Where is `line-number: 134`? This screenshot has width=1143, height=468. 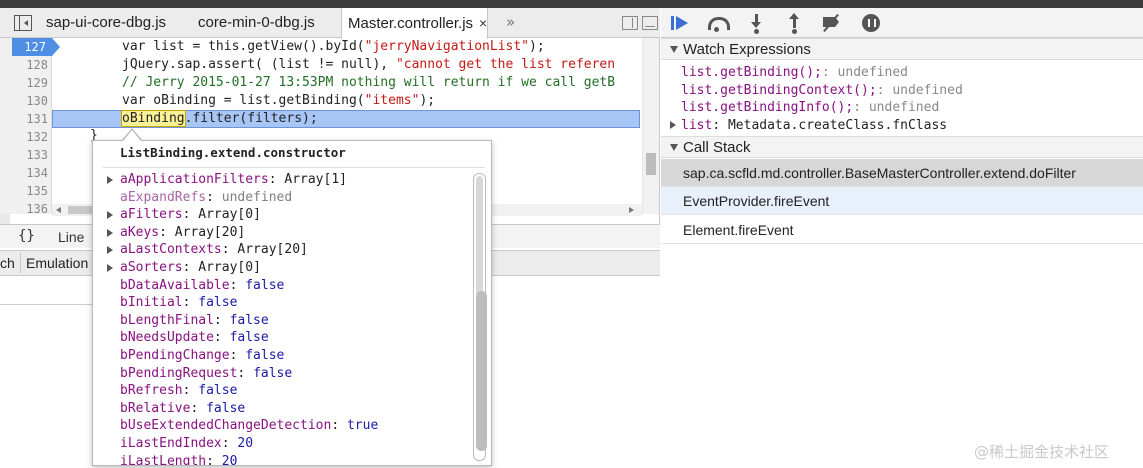
line-number: 134 is located at coordinates (24, 173).